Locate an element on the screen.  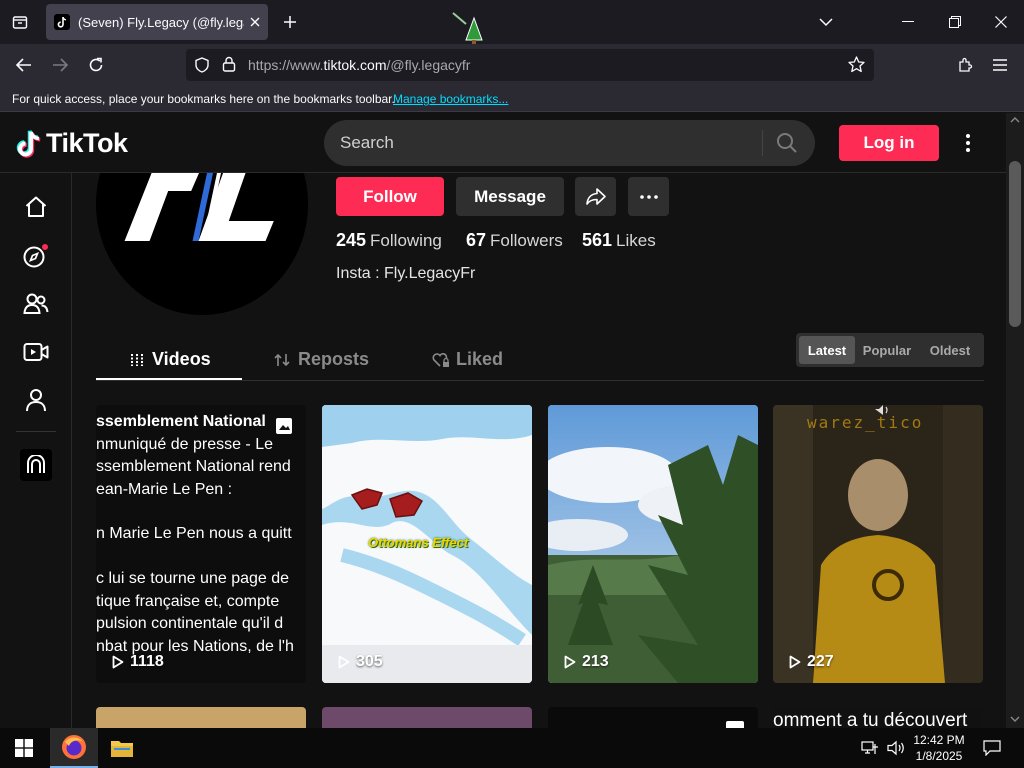
tab-videos: Videos is located at coordinates (170, 359).